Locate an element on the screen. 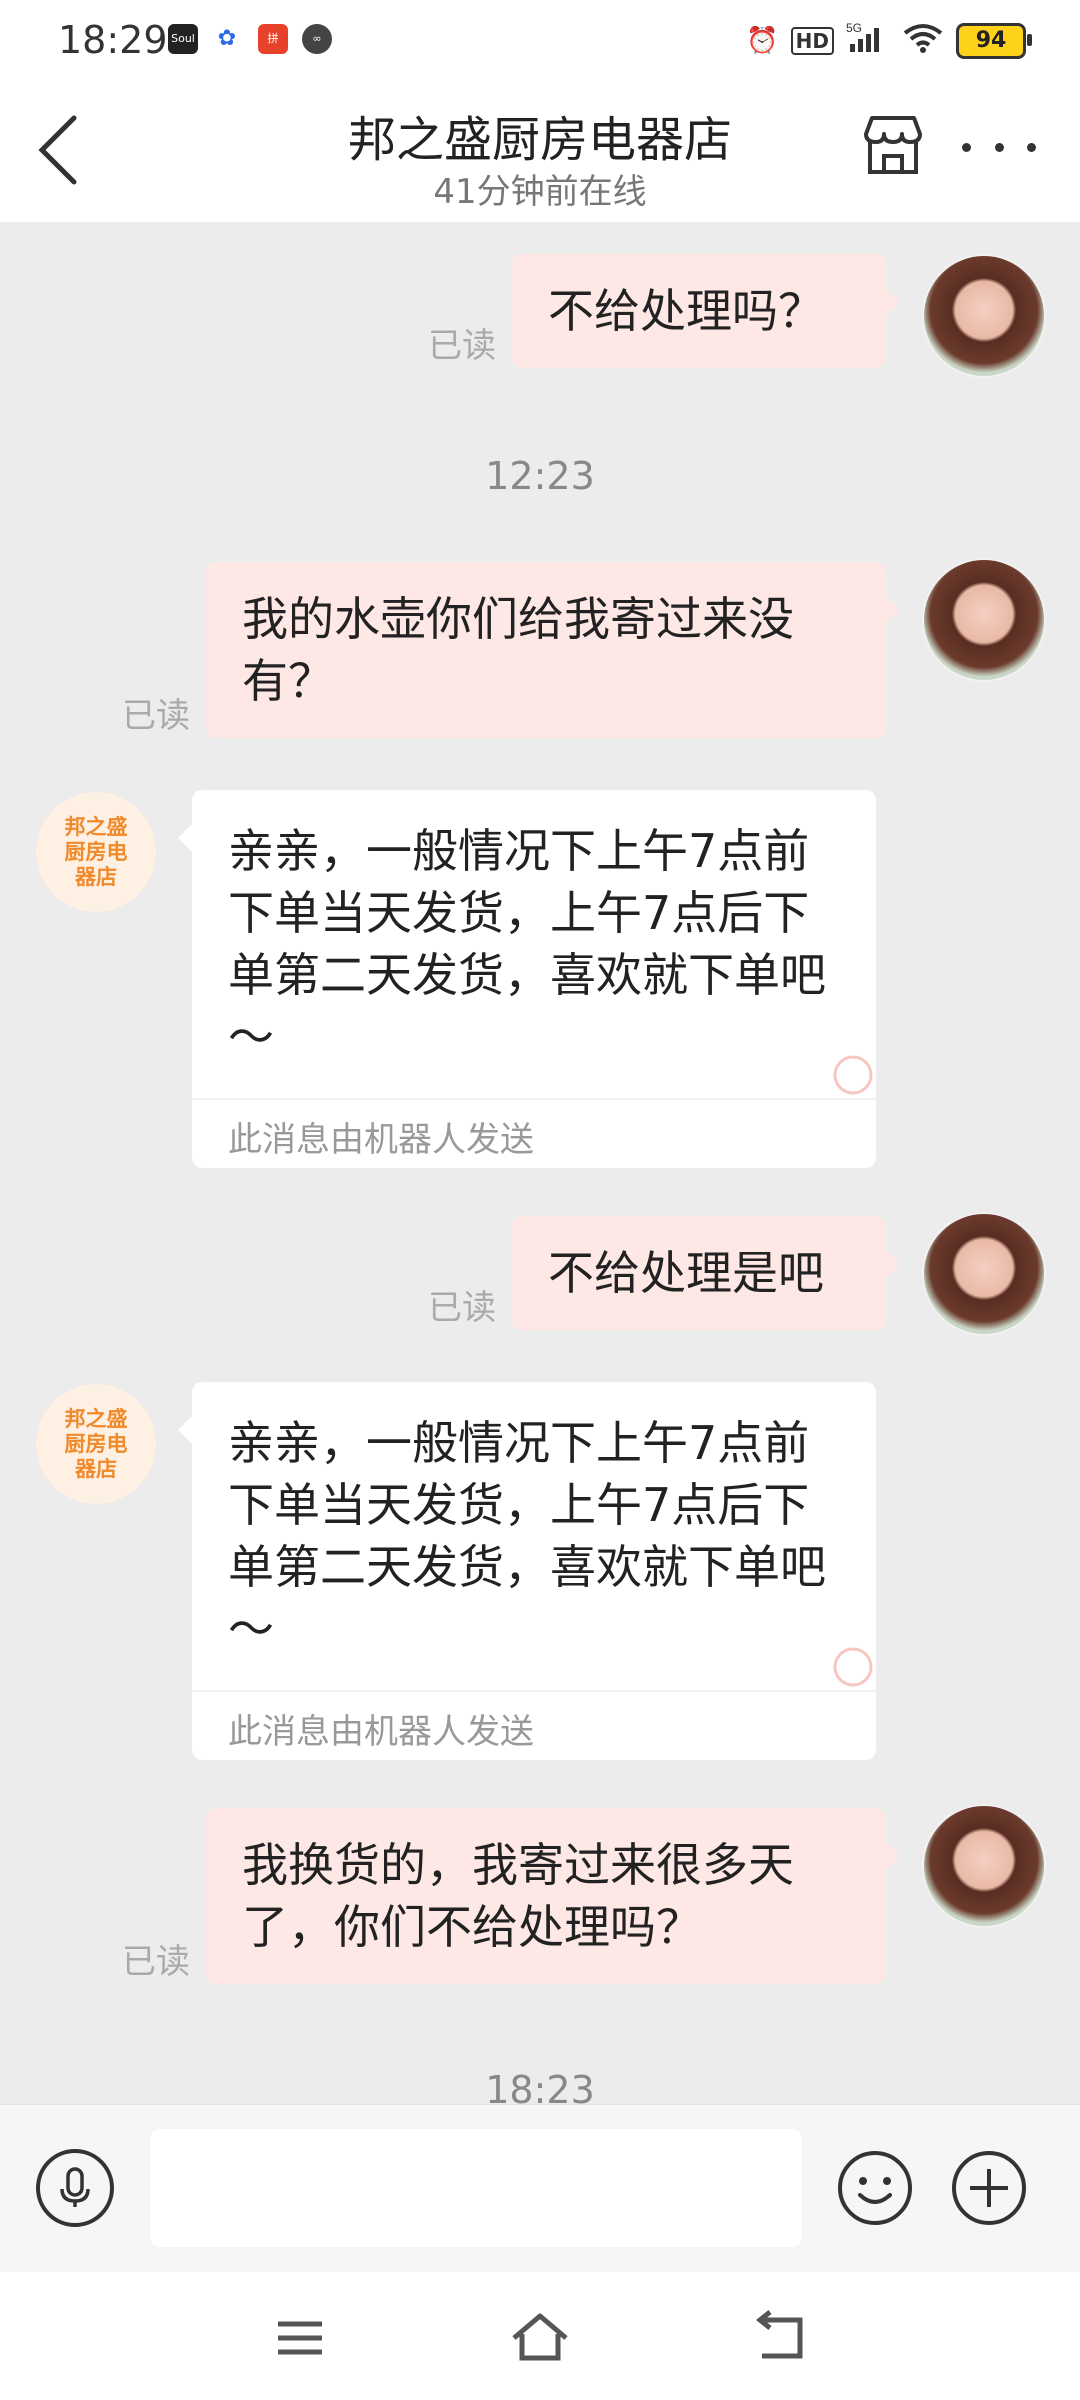 This screenshot has height=2400, width=1080. alarm-icon: ⏰ is located at coordinates (762, 40).